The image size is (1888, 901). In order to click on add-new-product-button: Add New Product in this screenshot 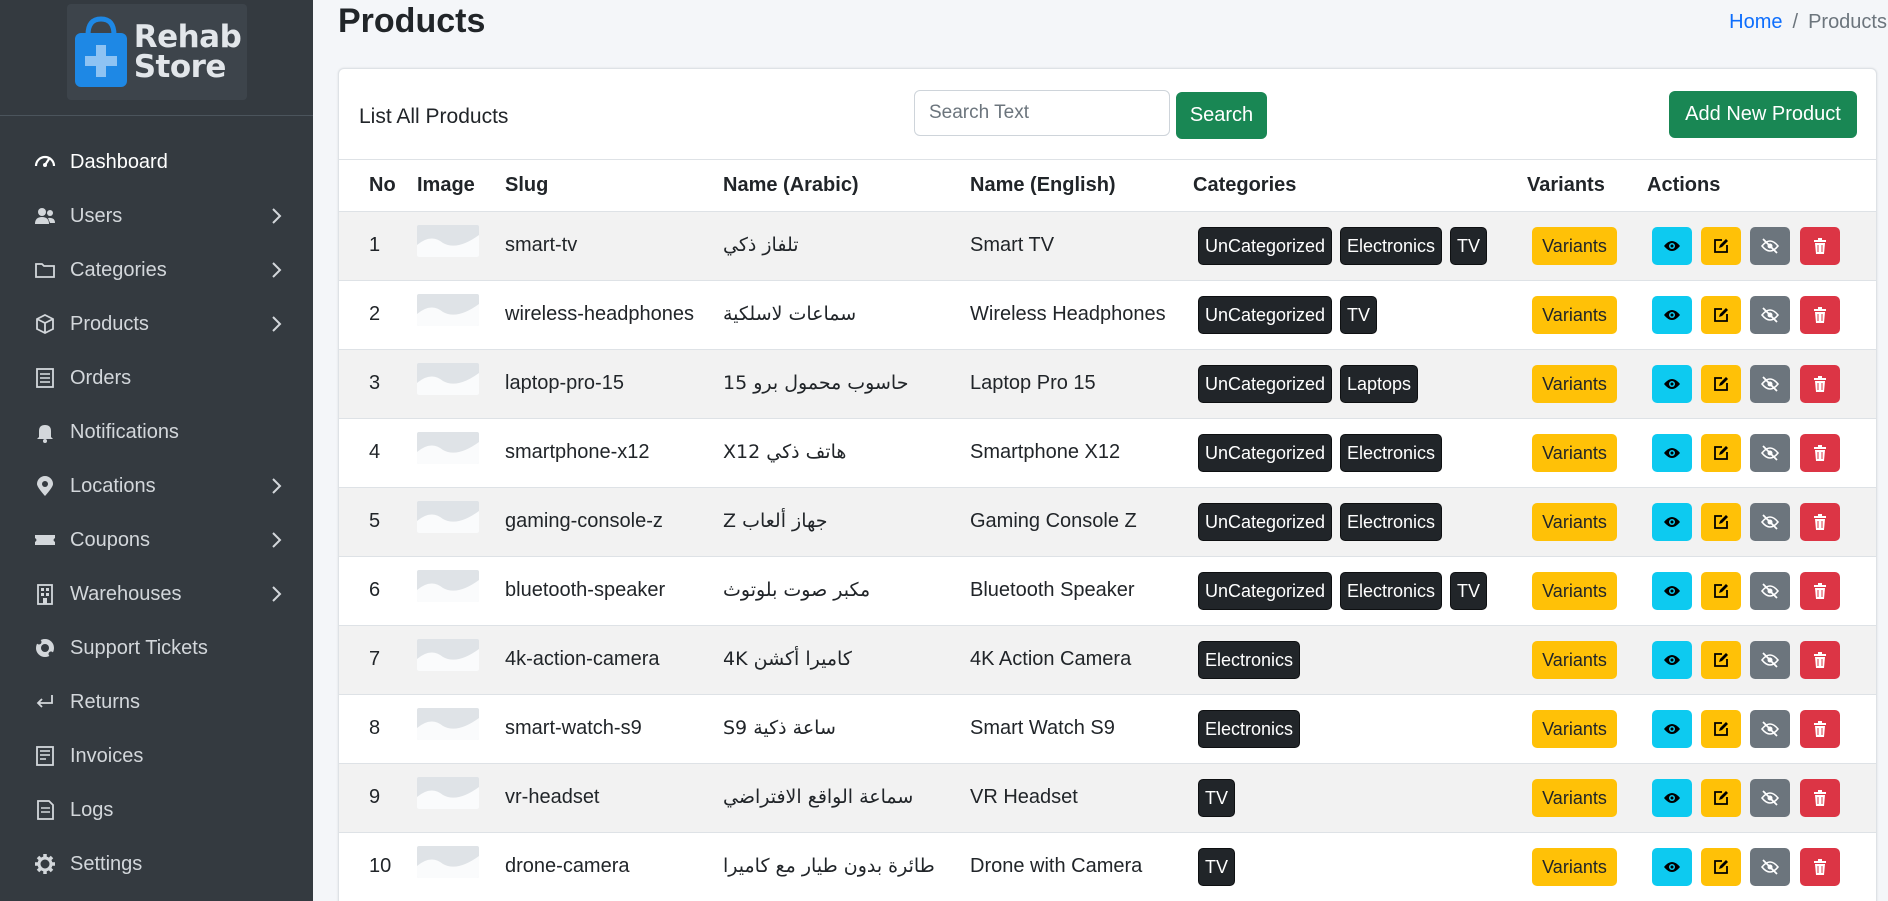, I will do `click(1763, 114)`.